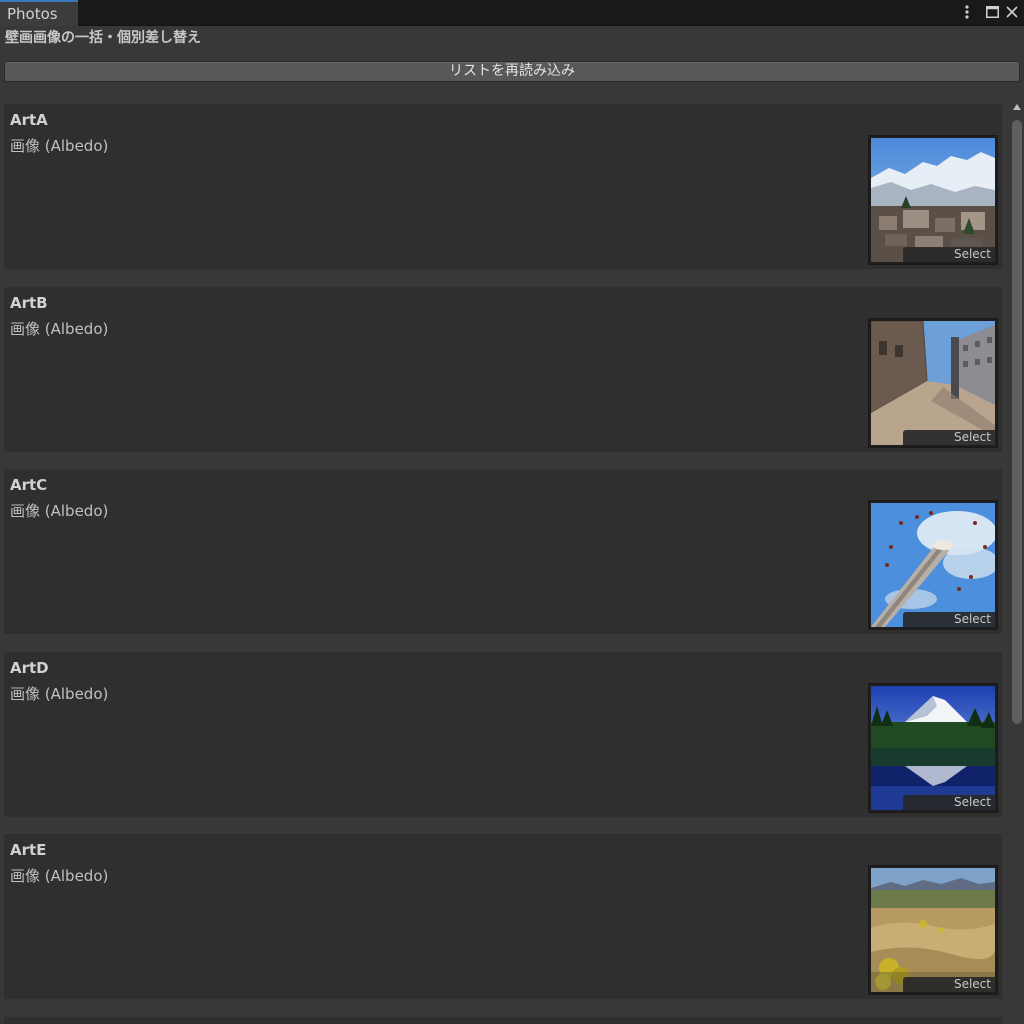  I want to click on tab-photos: Photos, so click(39, 13).